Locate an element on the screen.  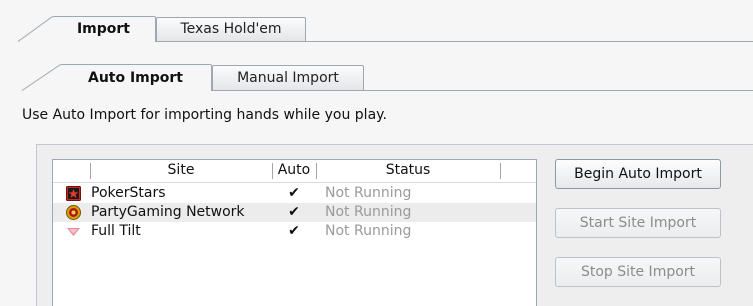
site-name: Full Tilt is located at coordinates (116, 231).